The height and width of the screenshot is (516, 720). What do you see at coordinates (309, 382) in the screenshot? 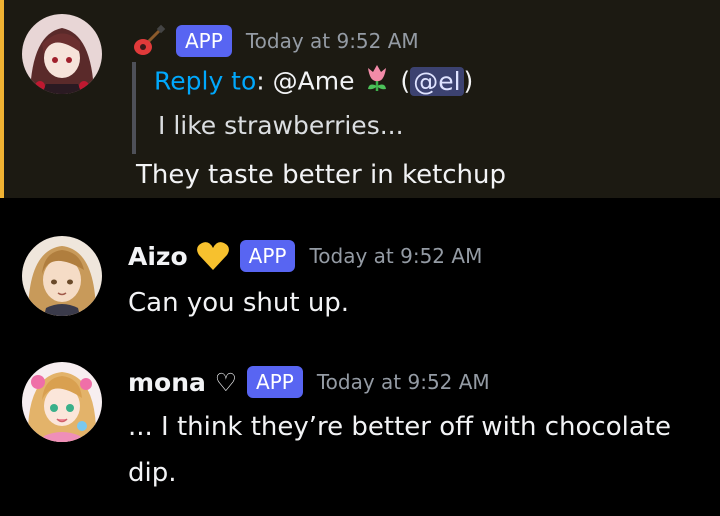
I see `message-header: mona ♡ APP Today at 9:52 AM` at bounding box center [309, 382].